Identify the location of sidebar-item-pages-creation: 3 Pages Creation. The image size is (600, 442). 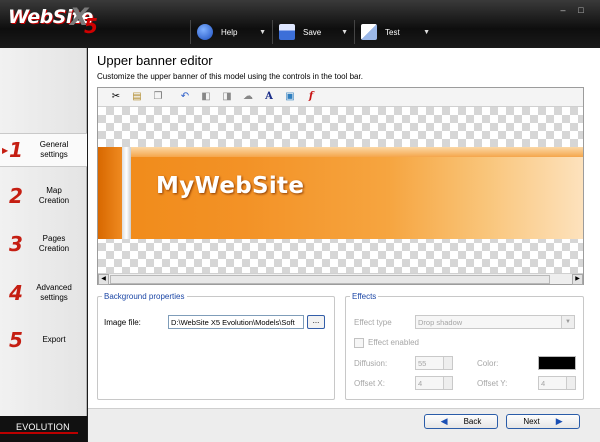
(43, 244).